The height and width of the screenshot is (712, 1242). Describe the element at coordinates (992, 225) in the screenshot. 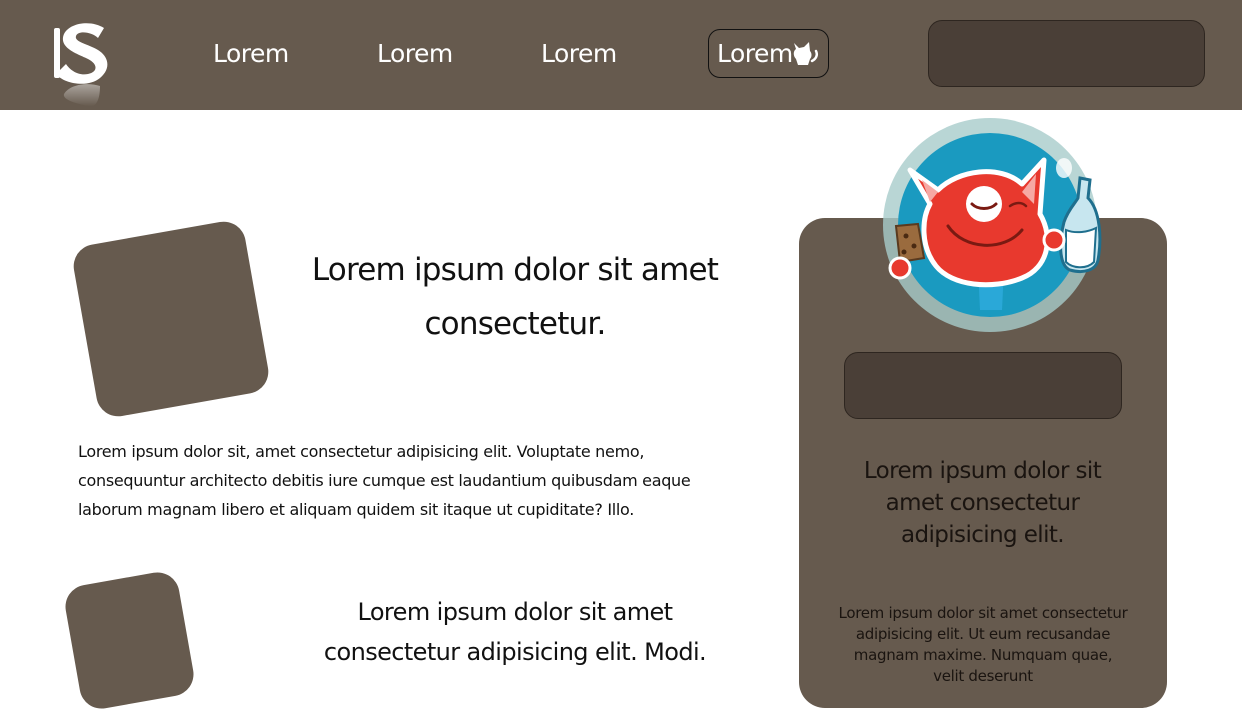

I see `cat-mascot-milk-cookie-icon` at that location.